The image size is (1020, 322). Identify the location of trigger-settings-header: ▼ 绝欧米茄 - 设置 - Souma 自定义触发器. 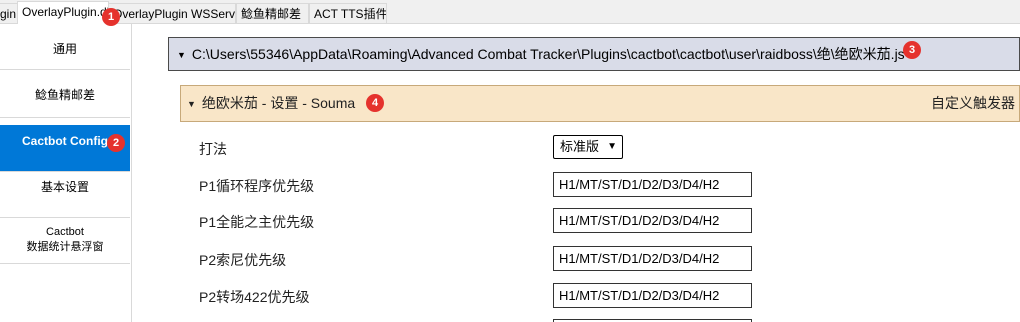
(600, 103).